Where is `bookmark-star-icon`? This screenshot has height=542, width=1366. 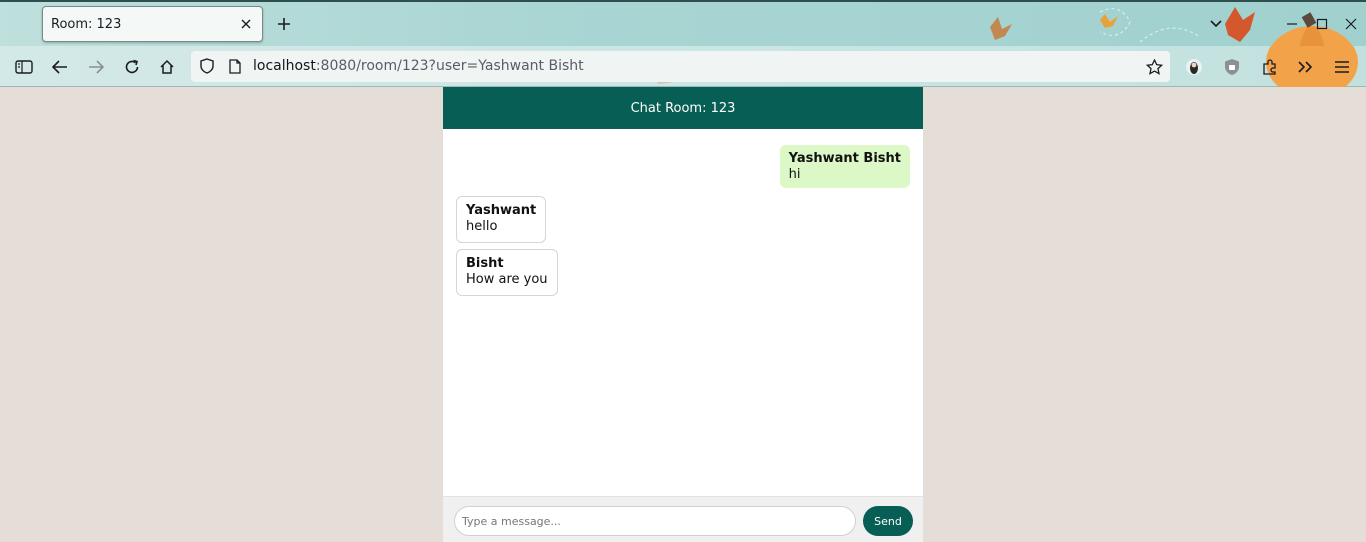
bookmark-star-icon is located at coordinates (1154, 67).